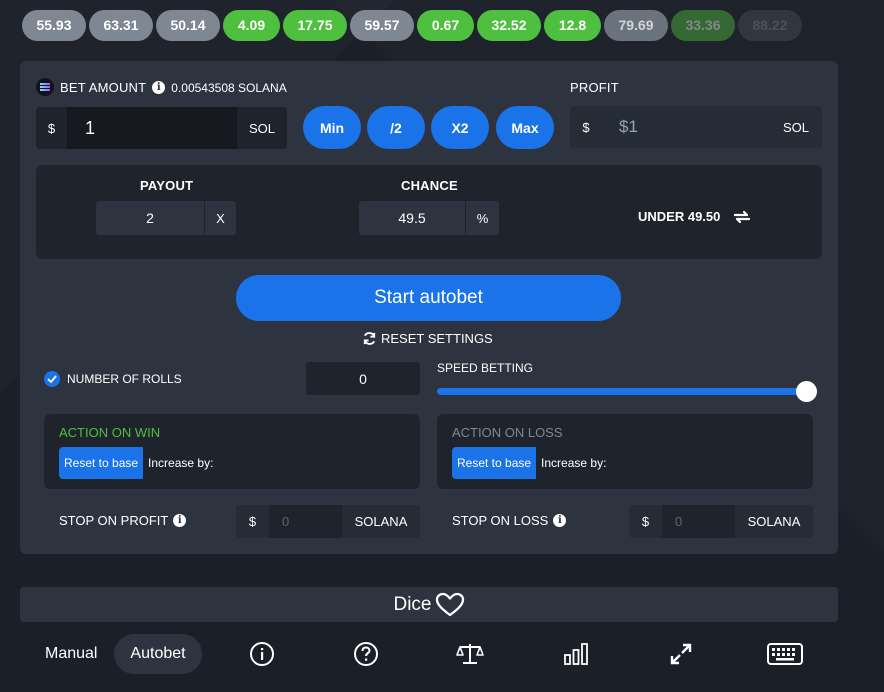  I want to click on reset-settings-button: RESET SETTINGS, so click(427, 338).